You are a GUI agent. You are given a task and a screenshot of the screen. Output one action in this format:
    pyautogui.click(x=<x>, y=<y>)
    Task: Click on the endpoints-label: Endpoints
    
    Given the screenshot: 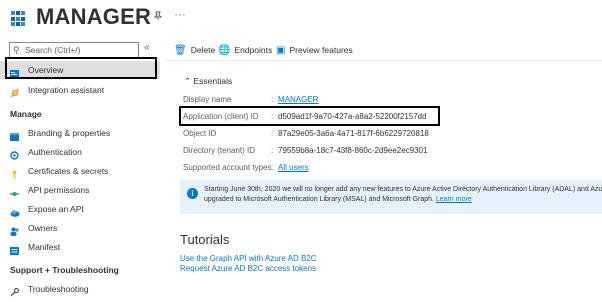 What is the action you would take?
    pyautogui.click(x=253, y=50)
    